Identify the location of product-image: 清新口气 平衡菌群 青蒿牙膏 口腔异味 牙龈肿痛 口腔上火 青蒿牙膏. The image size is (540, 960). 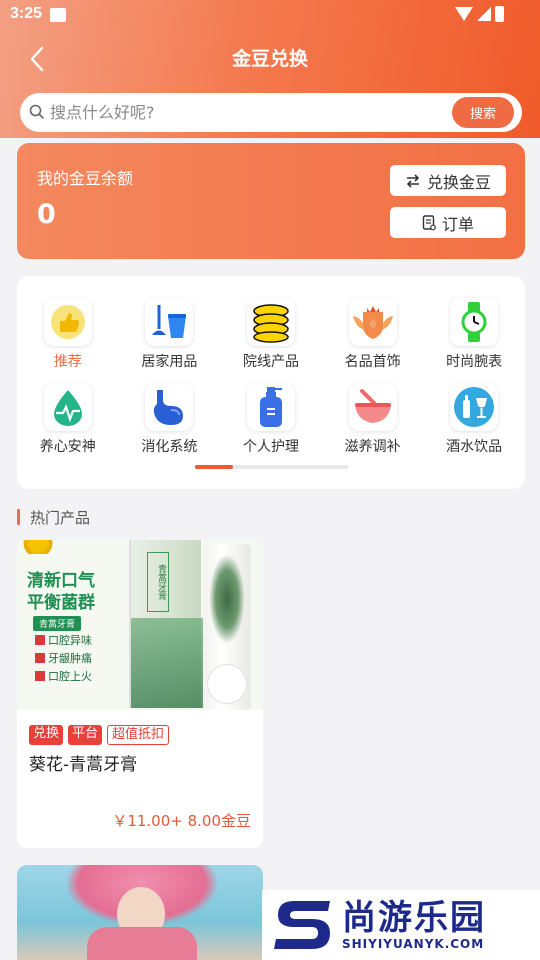
(140, 625).